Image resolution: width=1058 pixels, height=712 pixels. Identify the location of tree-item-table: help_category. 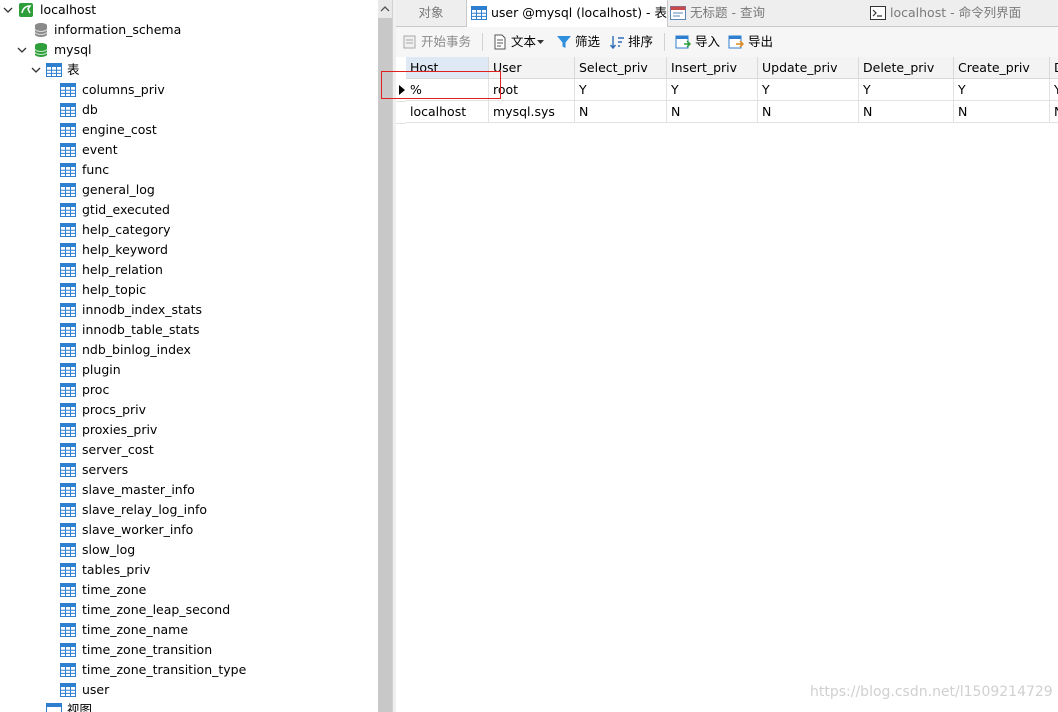
(189, 230).